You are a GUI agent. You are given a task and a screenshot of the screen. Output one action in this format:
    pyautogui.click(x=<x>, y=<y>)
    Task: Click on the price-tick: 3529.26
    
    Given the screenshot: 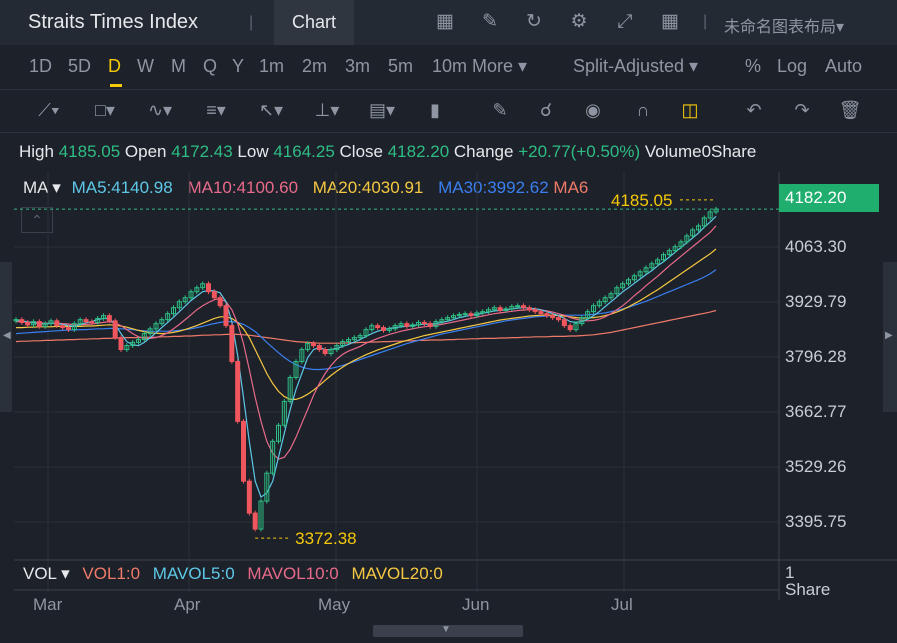 What is the action you would take?
    pyautogui.click(x=816, y=466)
    